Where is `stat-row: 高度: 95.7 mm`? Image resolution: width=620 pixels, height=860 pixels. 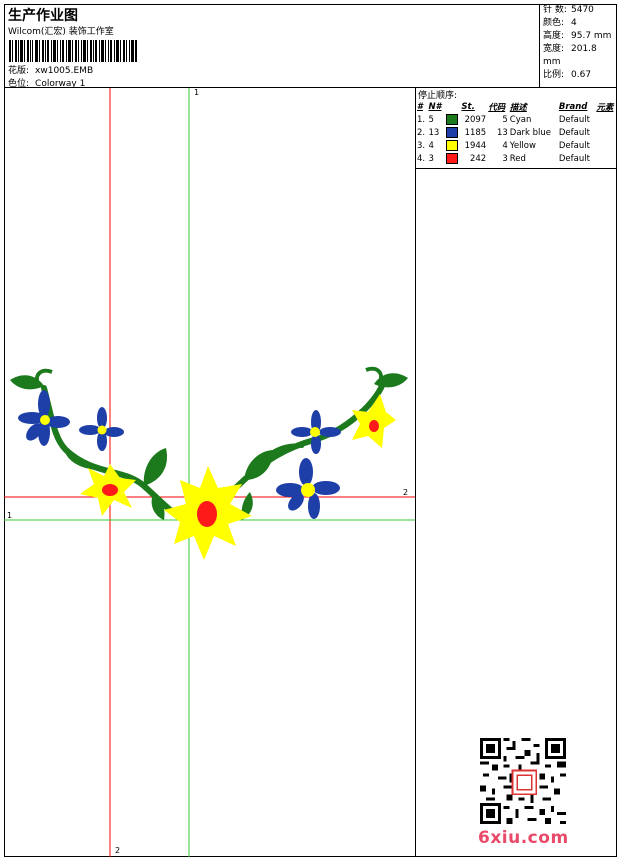
stat-row: 高度: 95.7 mm is located at coordinates (577, 36).